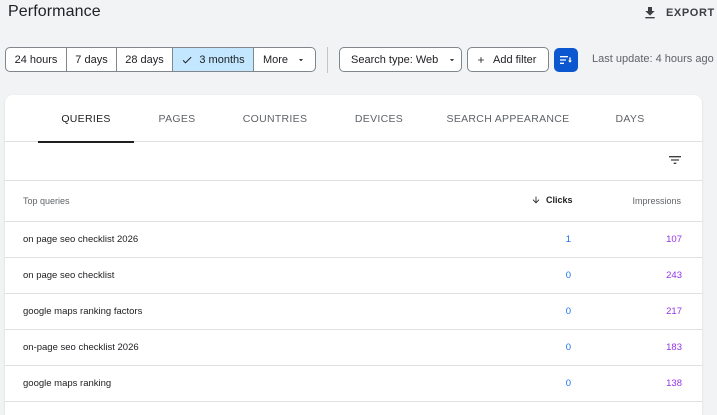  Describe the element at coordinates (568, 239) in the screenshot. I see `clicks-cell: 1` at that location.